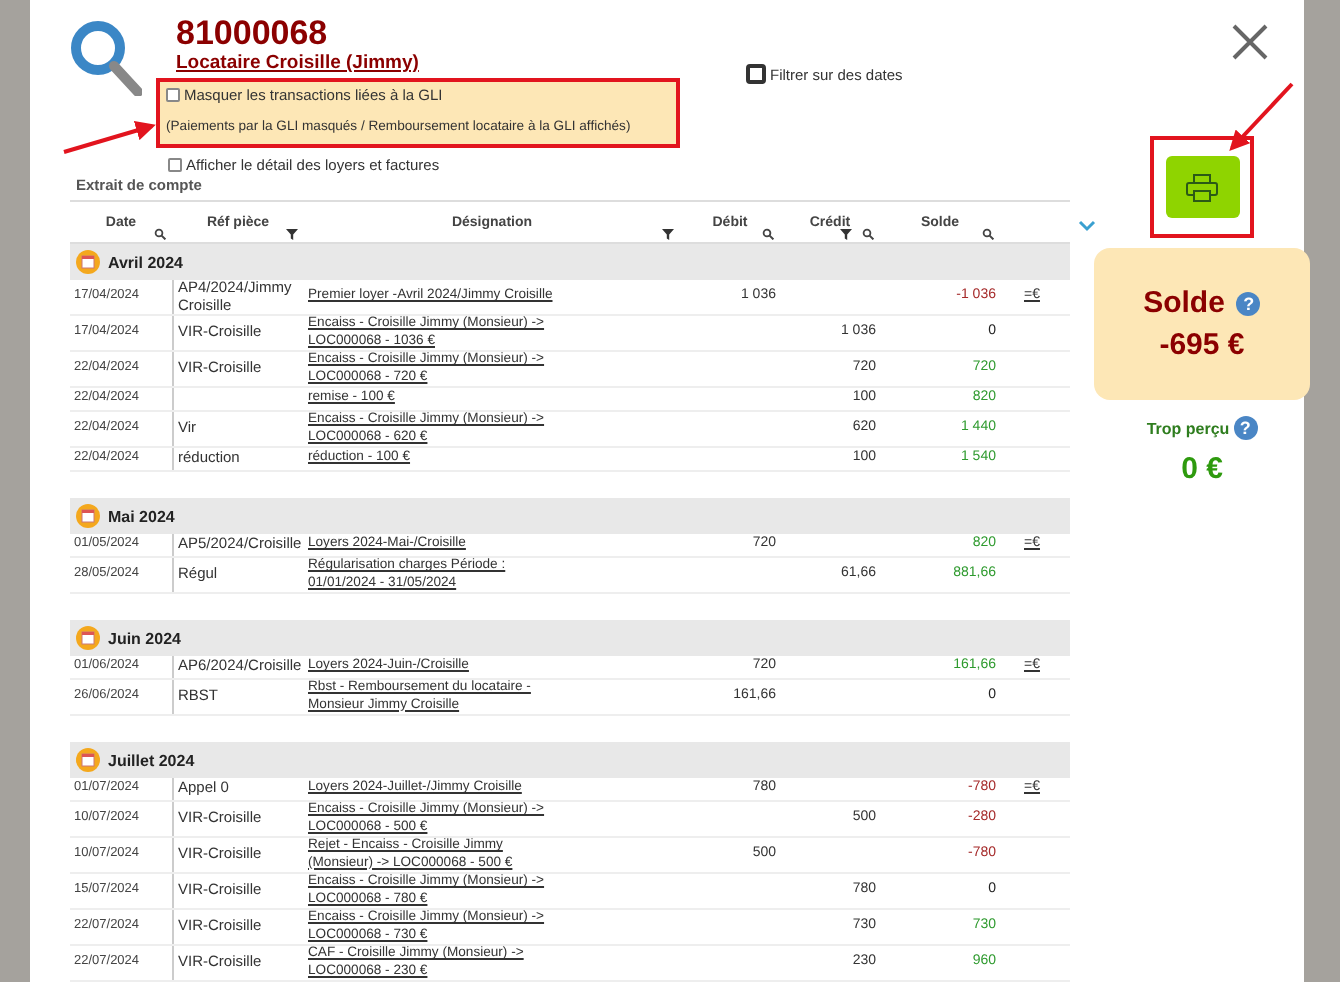 This screenshot has width=1340, height=982. What do you see at coordinates (144, 638) in the screenshot?
I see `month-label: Juin 2024` at bounding box center [144, 638].